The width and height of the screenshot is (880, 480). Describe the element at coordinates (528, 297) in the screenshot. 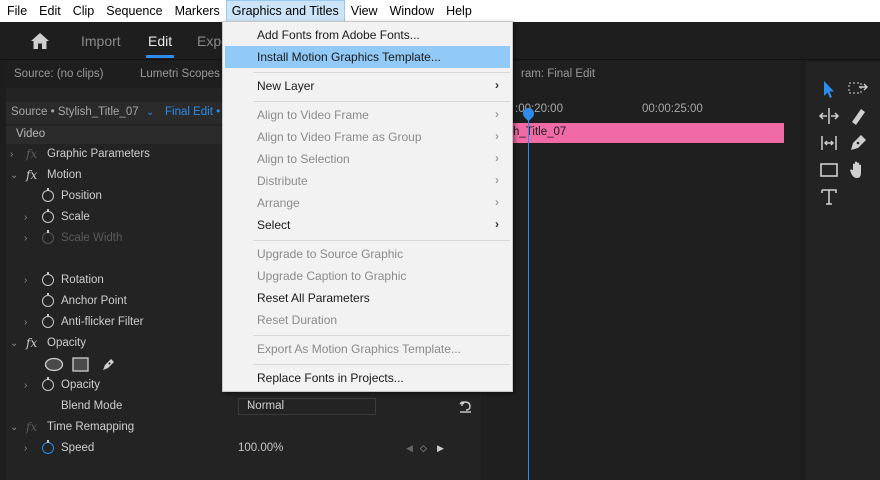

I see `playhead-line` at that location.